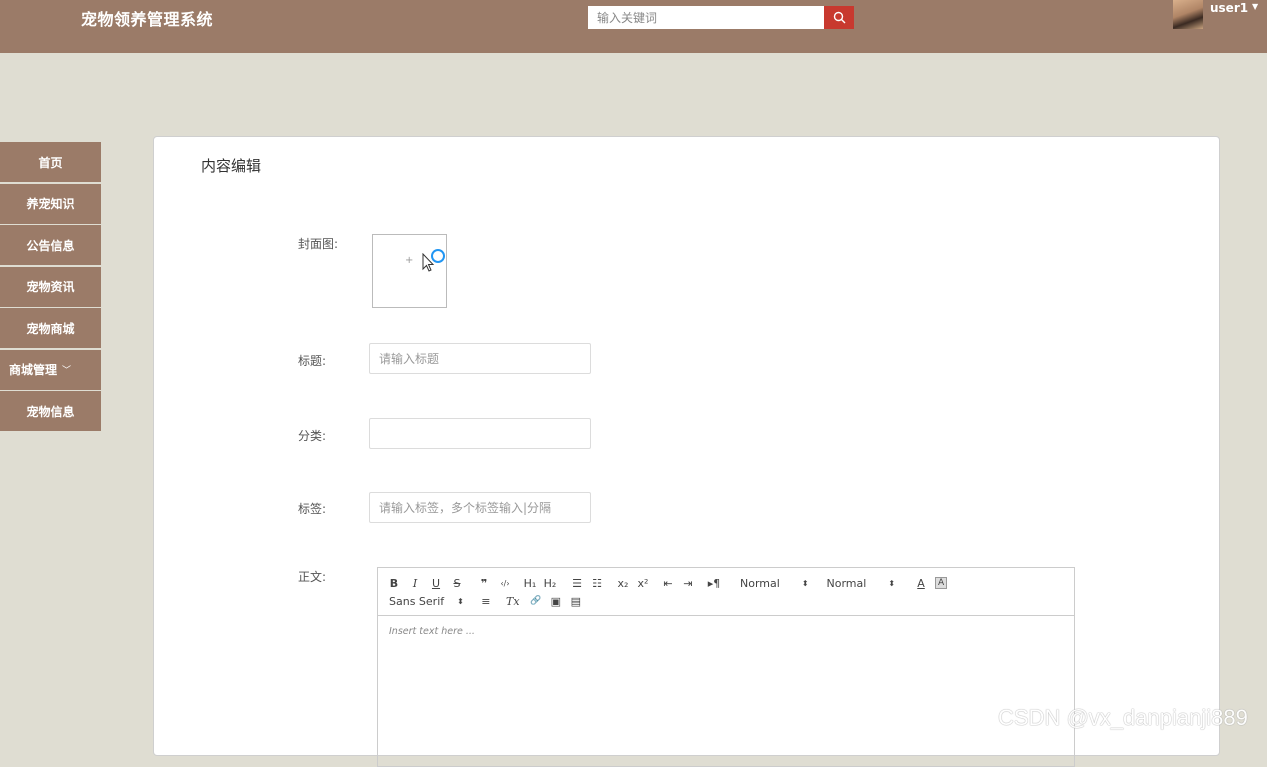  What do you see at coordinates (530, 583) in the screenshot?
I see `h1-button: H₁` at bounding box center [530, 583].